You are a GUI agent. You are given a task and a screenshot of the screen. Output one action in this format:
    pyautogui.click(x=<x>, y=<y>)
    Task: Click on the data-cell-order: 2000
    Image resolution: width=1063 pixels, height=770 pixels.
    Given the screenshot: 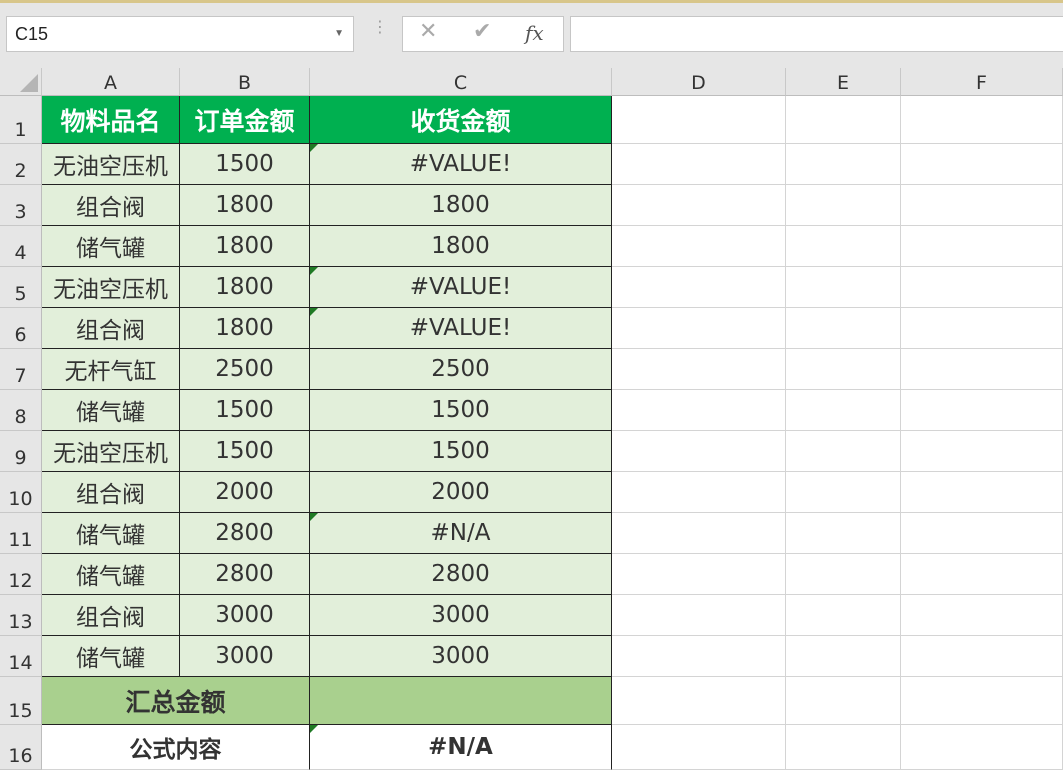 What is the action you would take?
    pyautogui.click(x=245, y=492)
    